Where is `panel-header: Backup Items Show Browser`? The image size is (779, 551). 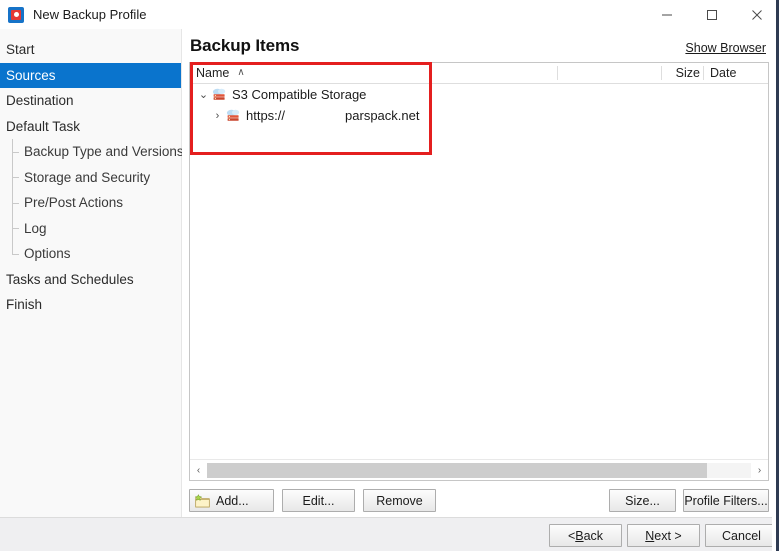 panel-header: Backup Items Show Browser is located at coordinates (479, 50).